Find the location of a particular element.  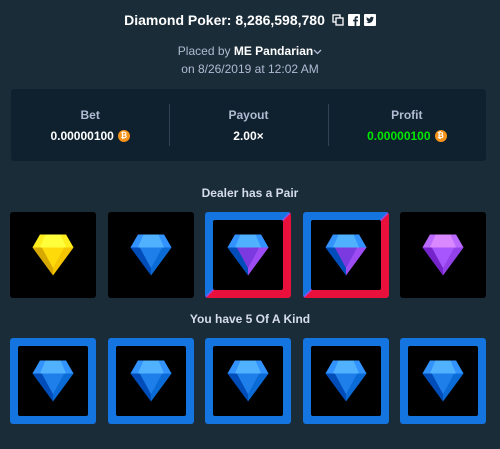

bet-value: 0.00000100 is located at coordinates (82, 135).